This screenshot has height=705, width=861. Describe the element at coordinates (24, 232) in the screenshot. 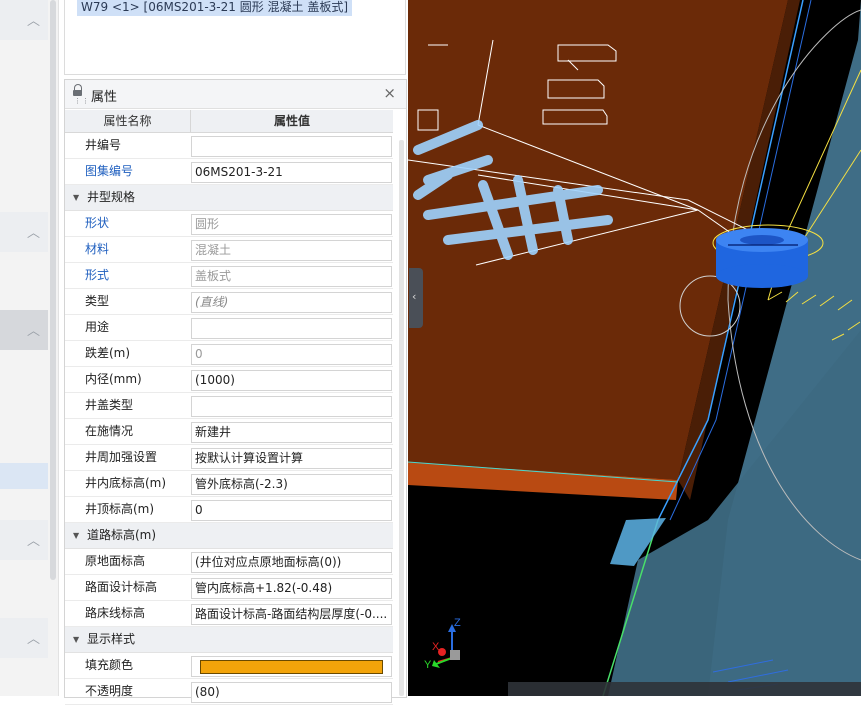

I see `nav-group-2: ︿` at that location.